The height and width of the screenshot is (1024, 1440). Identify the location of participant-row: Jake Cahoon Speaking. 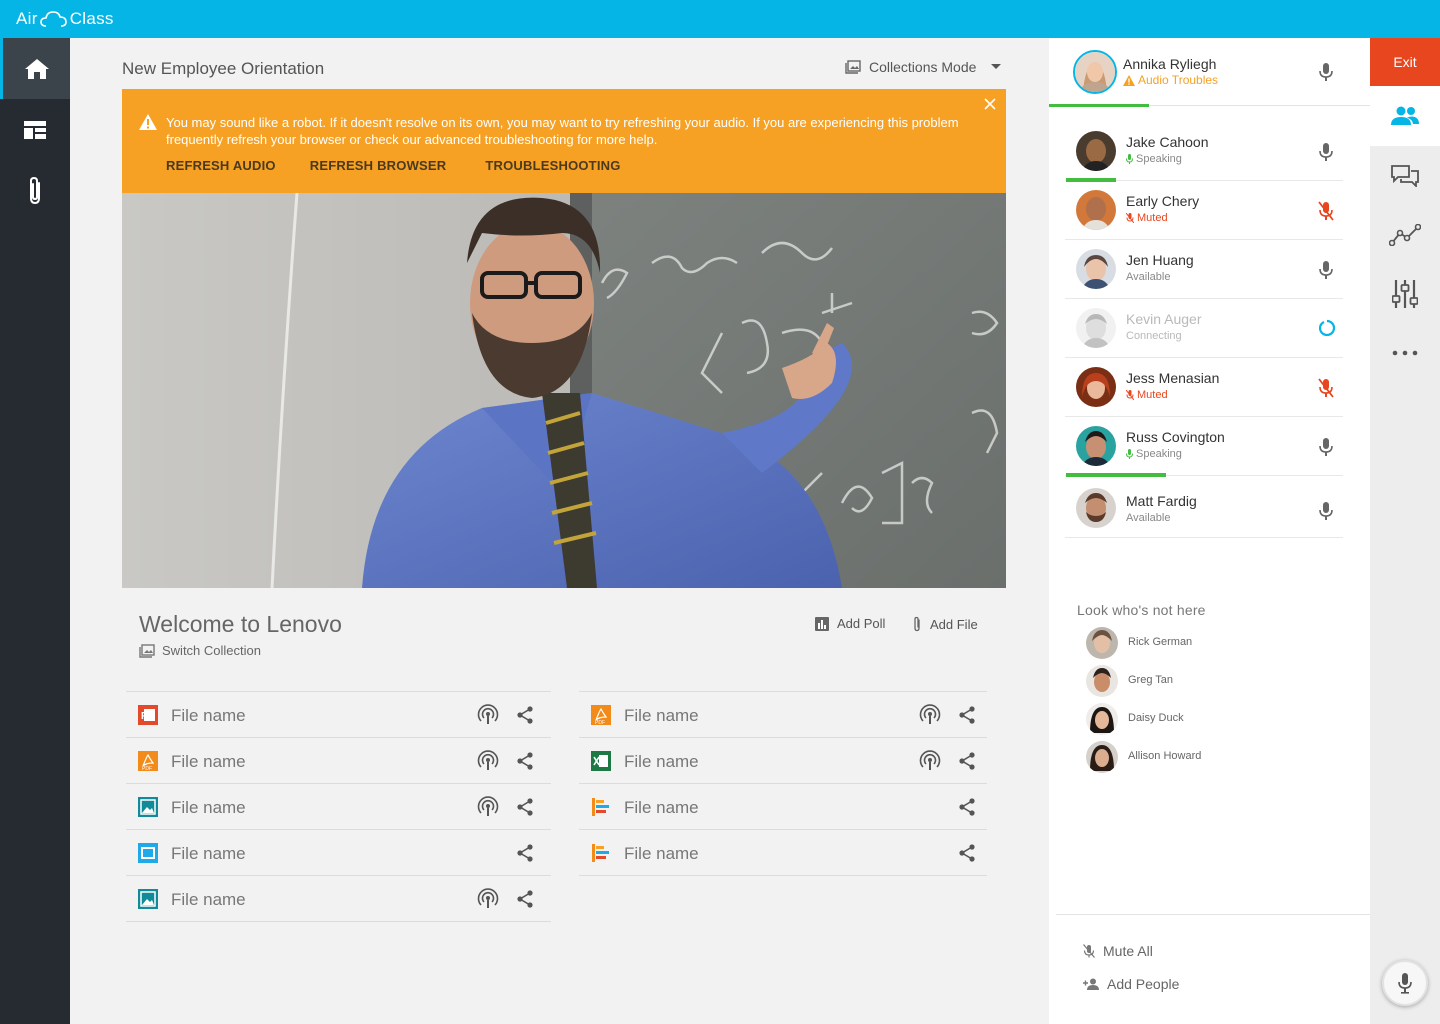
(1204, 152).